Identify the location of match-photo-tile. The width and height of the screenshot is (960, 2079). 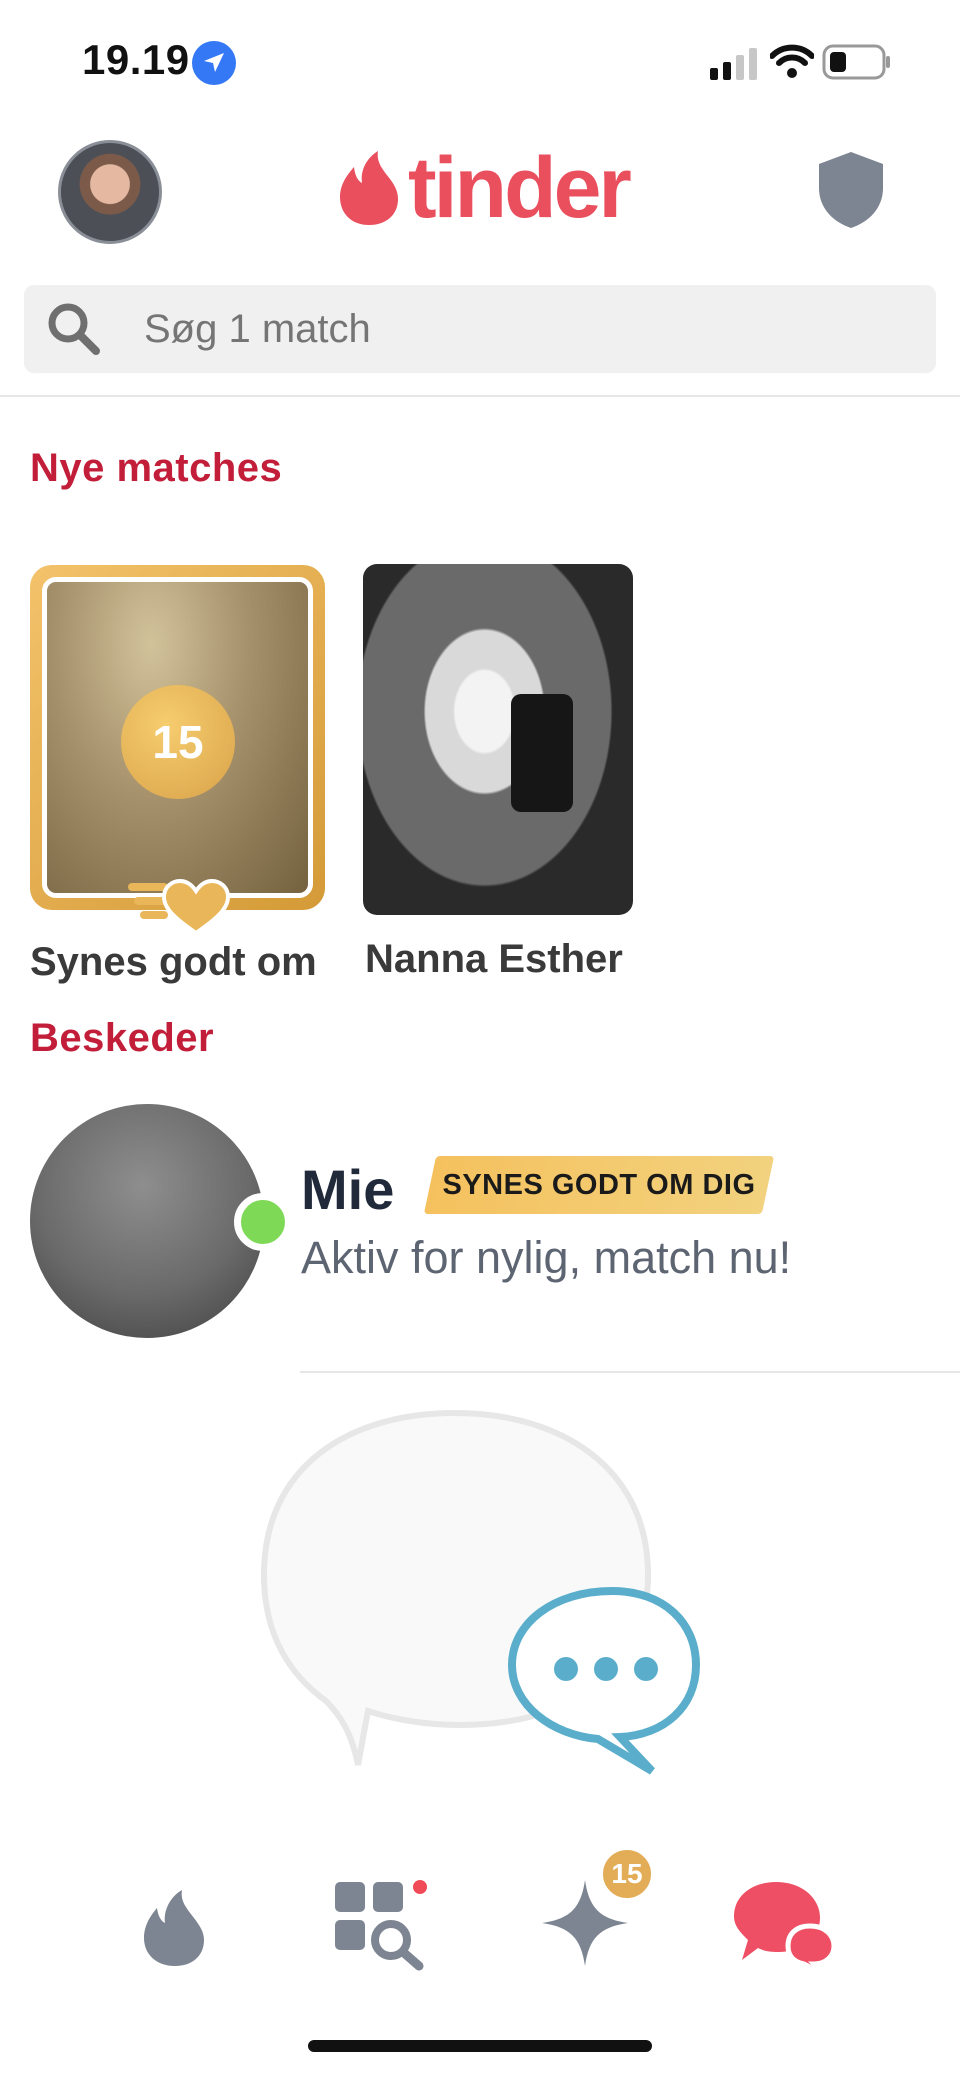
(498, 739).